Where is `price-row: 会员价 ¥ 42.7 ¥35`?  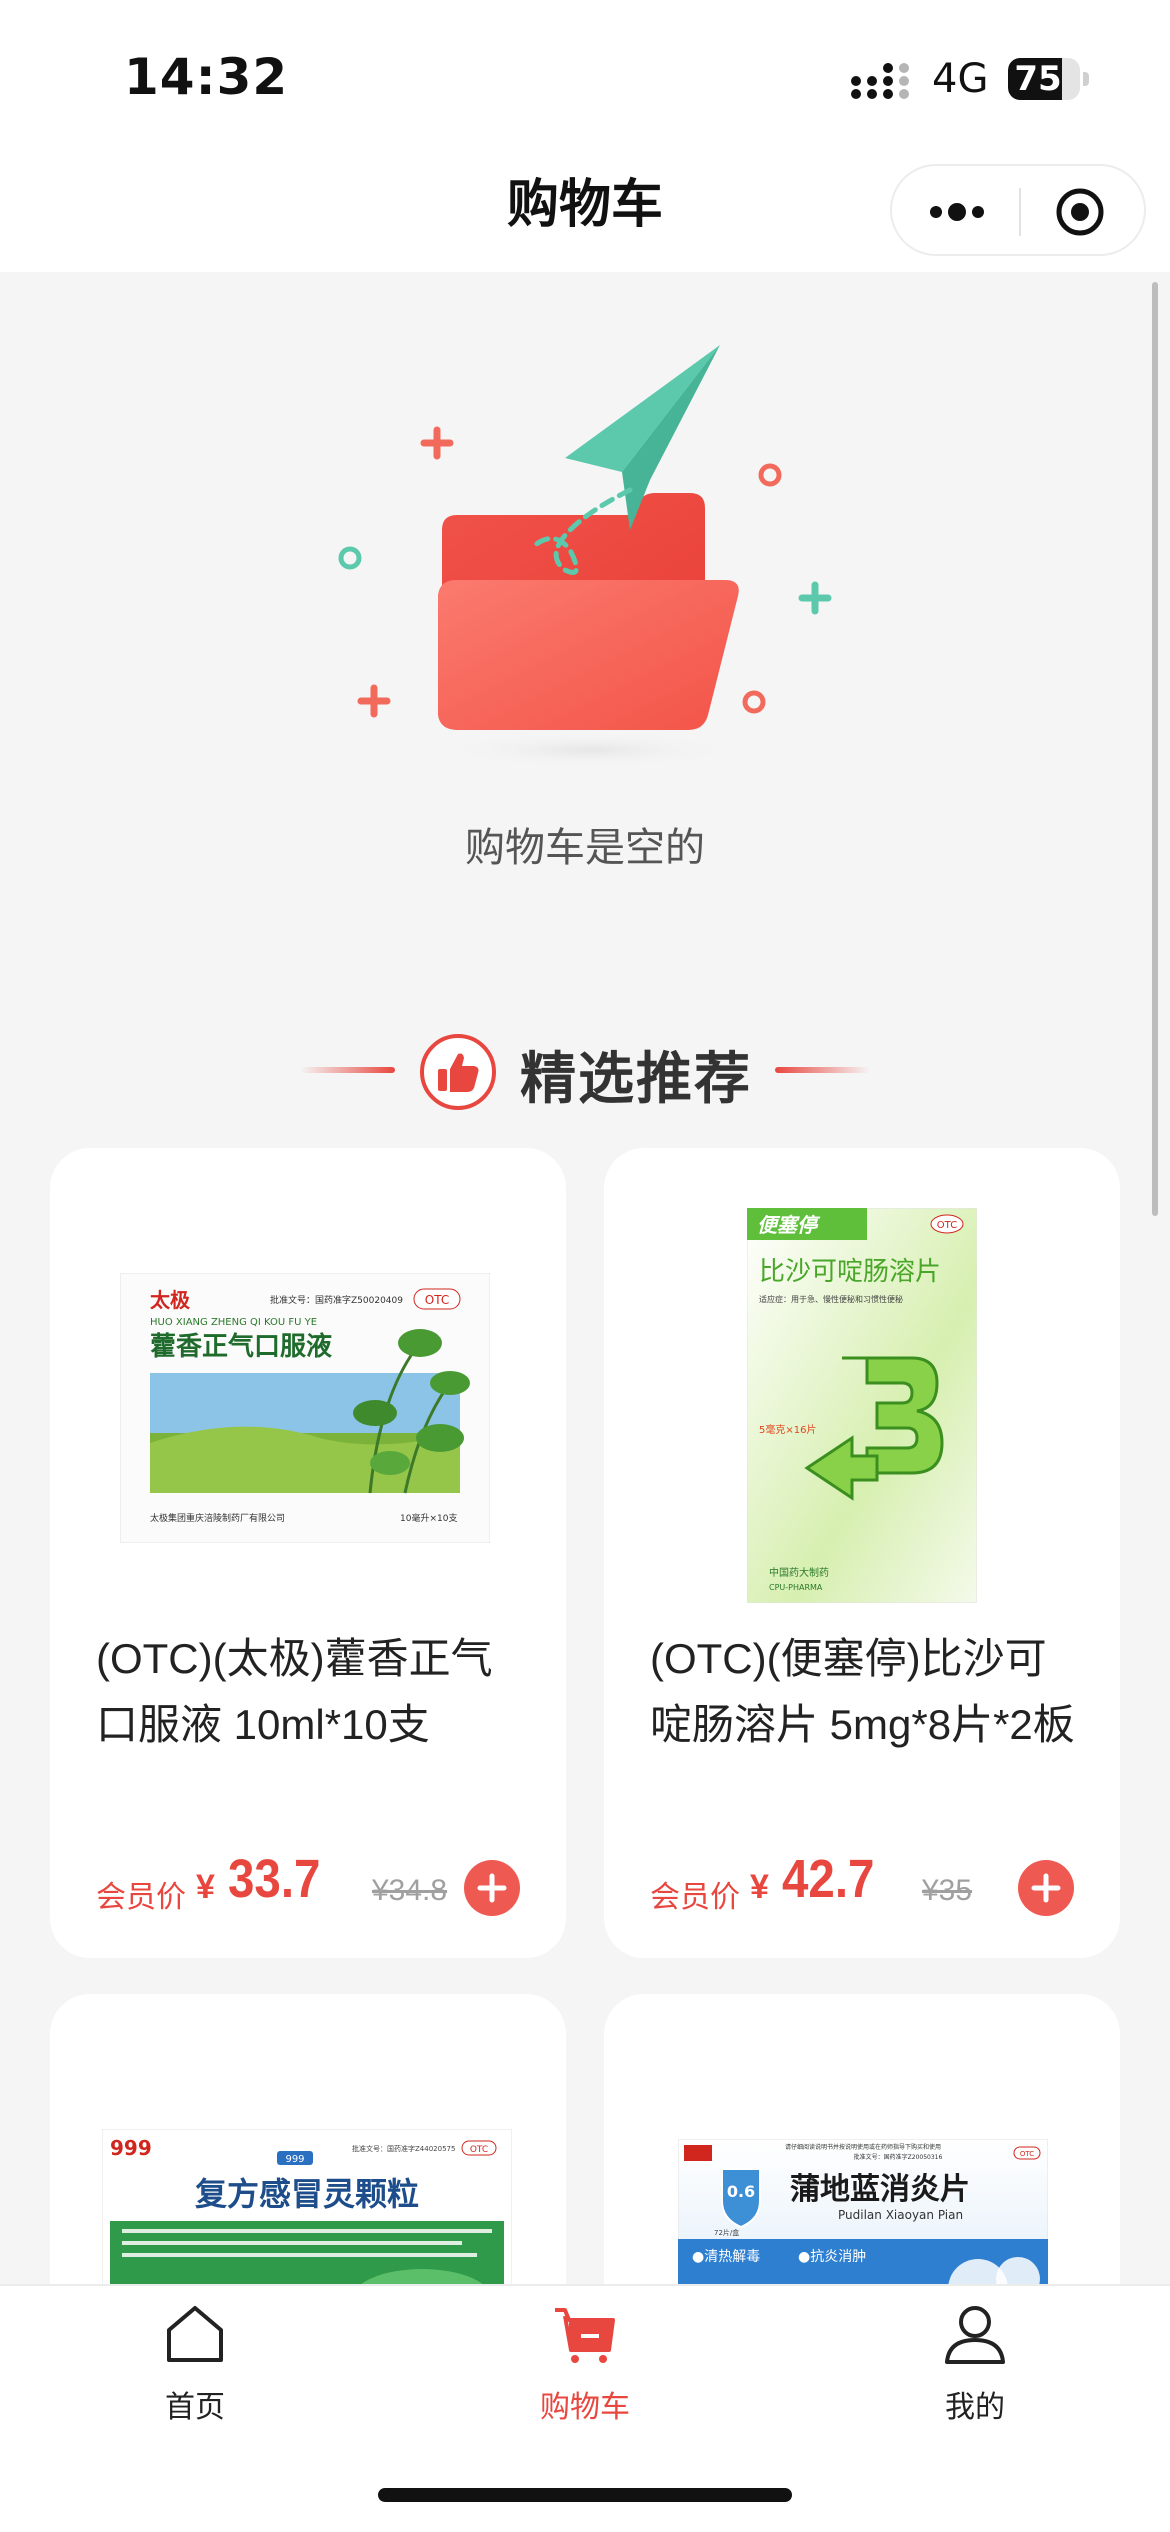 price-row: 会员价 ¥ 42.7 ¥35 is located at coordinates (870, 1883).